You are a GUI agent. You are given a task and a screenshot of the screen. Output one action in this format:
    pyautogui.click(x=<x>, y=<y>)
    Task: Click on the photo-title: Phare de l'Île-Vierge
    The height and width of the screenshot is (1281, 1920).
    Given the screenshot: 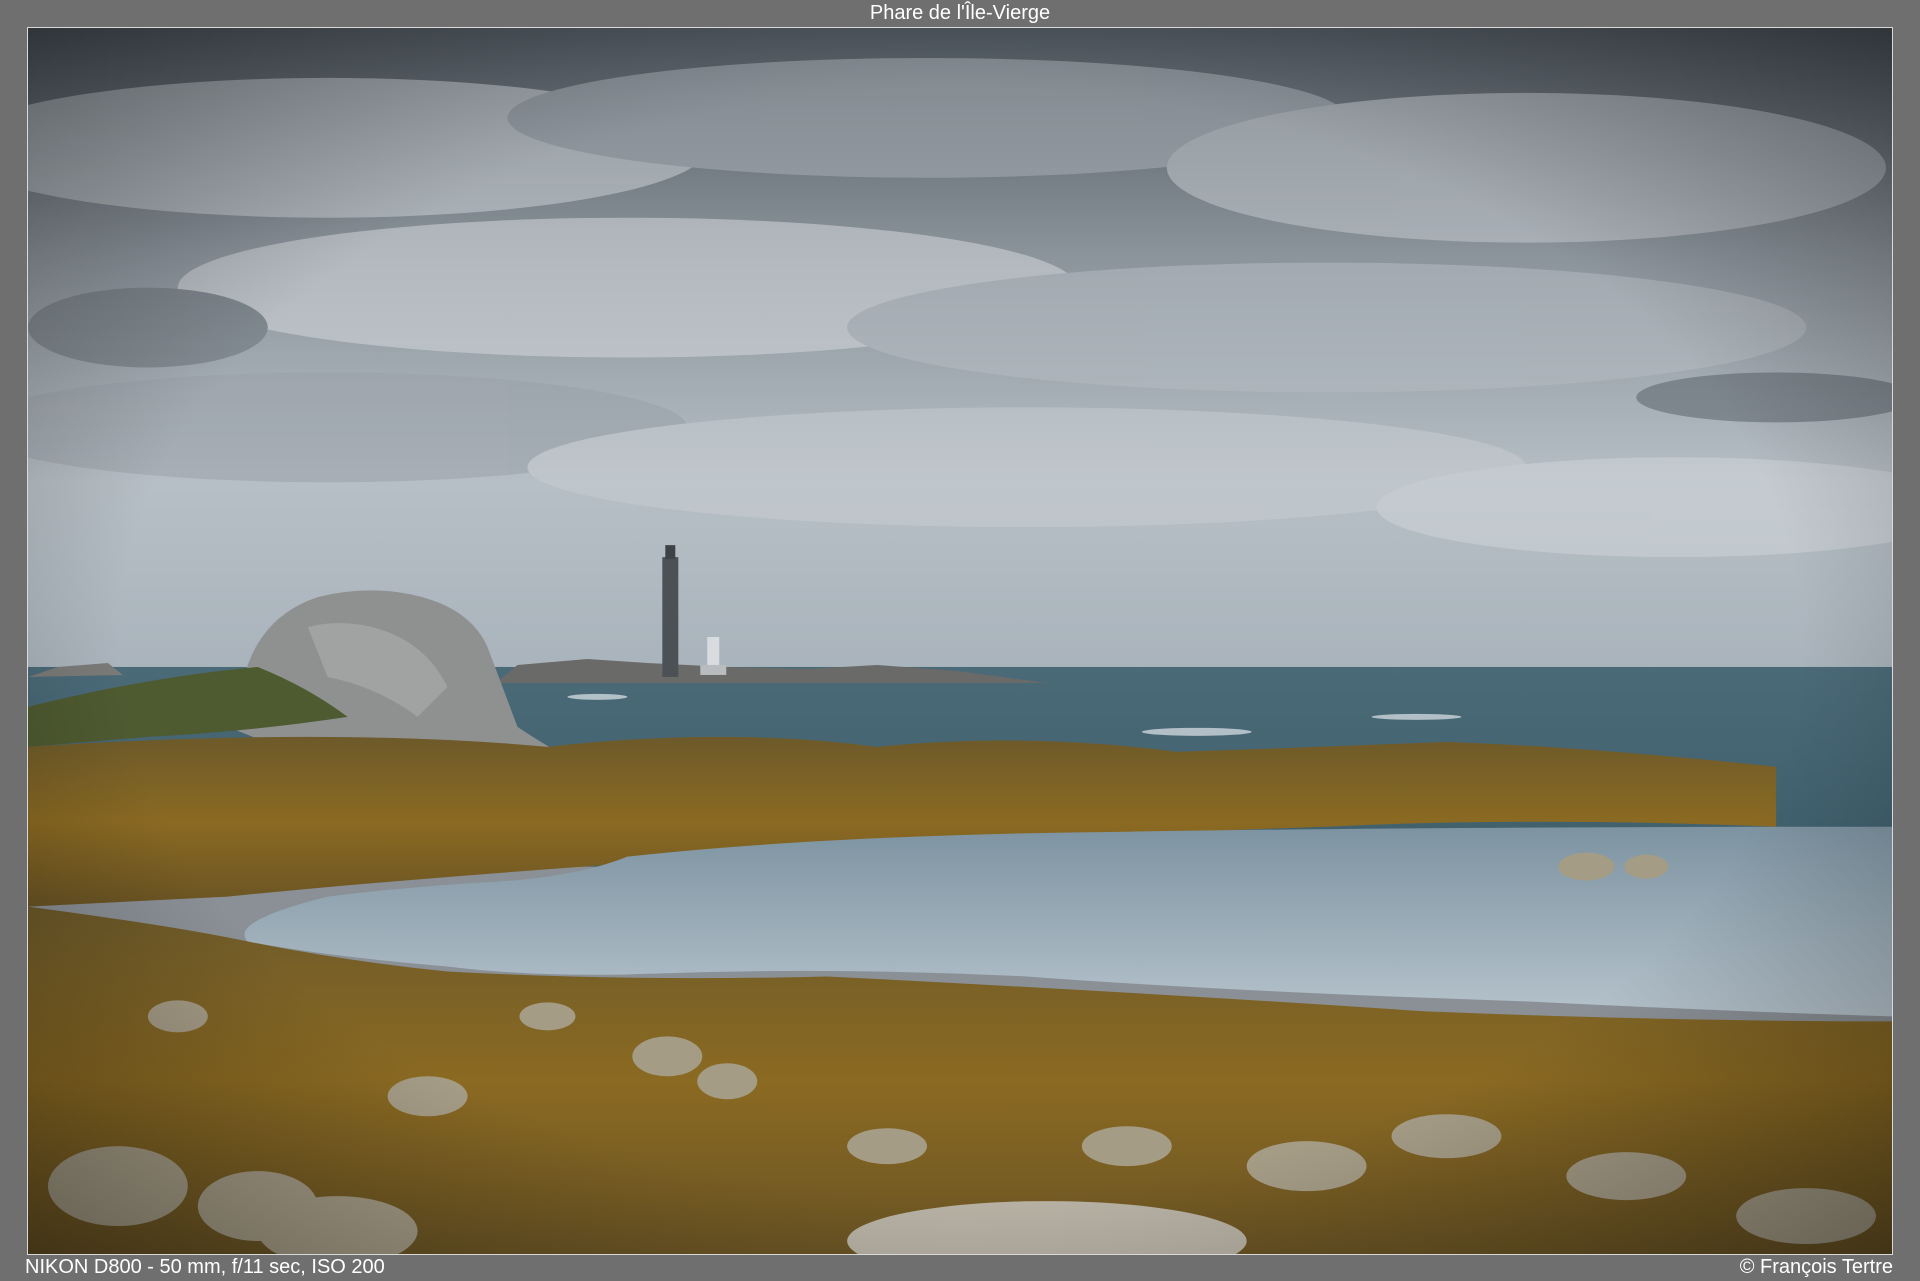 What is the action you would take?
    pyautogui.click(x=960, y=13)
    